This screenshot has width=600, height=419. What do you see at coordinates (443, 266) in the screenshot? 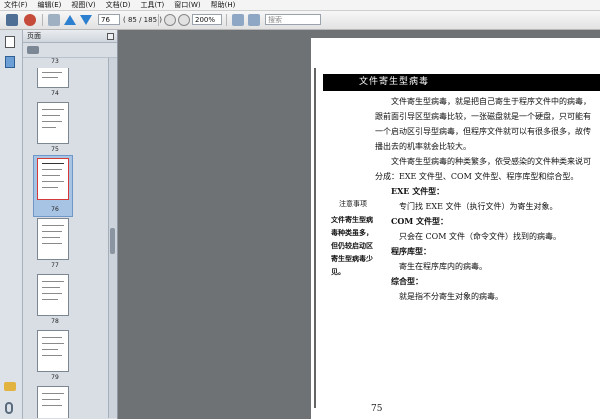
I see `paragraph: 寄生在程序库内的病毒。` at bounding box center [443, 266].